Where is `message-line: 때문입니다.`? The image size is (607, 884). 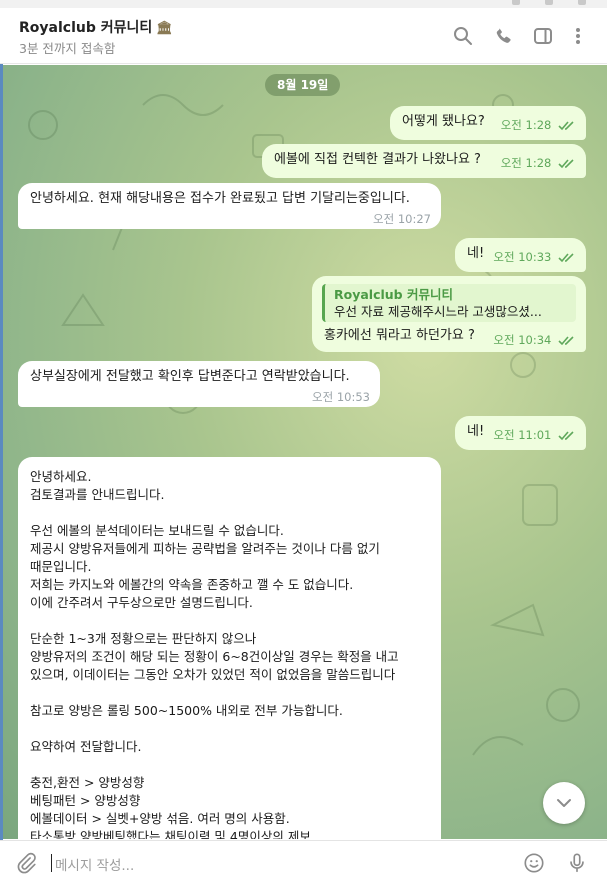
message-line: 때문입니다. is located at coordinates (61, 566).